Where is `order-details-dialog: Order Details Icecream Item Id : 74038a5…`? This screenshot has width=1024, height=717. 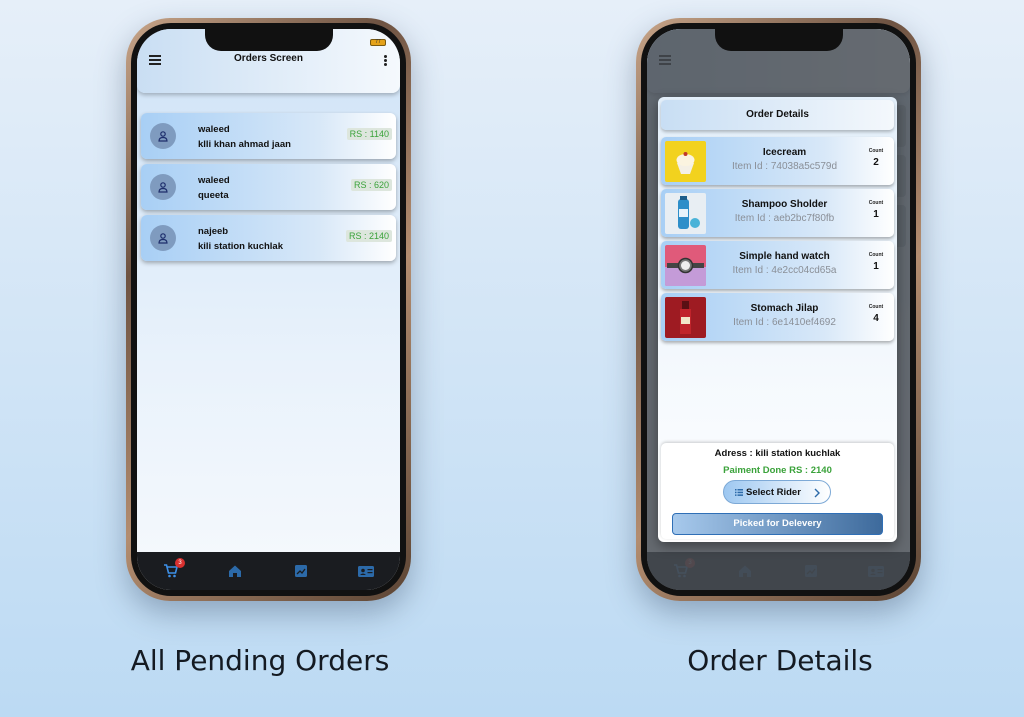
order-details-dialog: Order Details Icecream Item Id : 74038a5… is located at coordinates (777, 319).